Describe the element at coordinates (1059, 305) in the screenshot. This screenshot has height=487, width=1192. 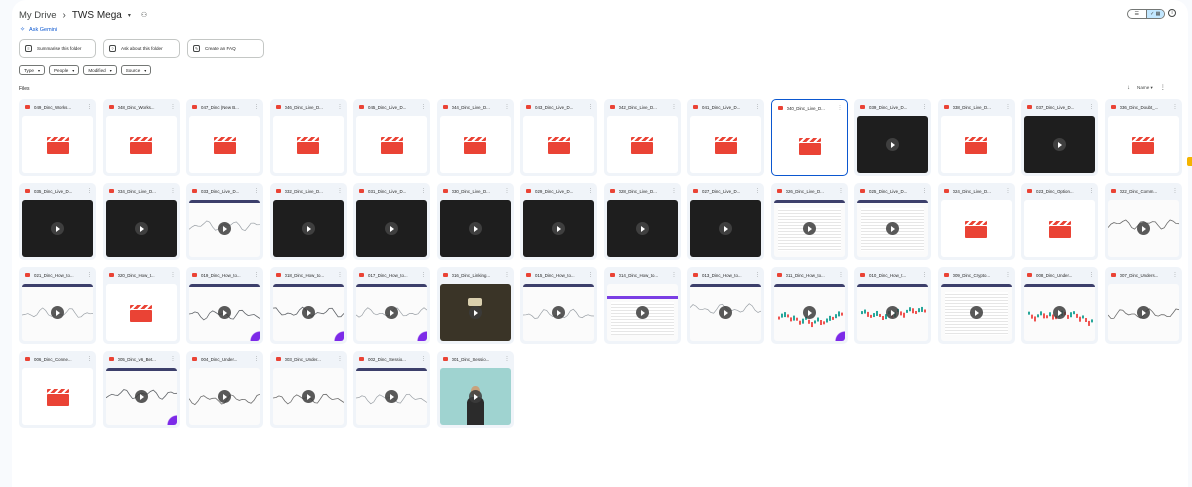
I see `file-card: 008_Dinc_Under... ⋮` at that location.